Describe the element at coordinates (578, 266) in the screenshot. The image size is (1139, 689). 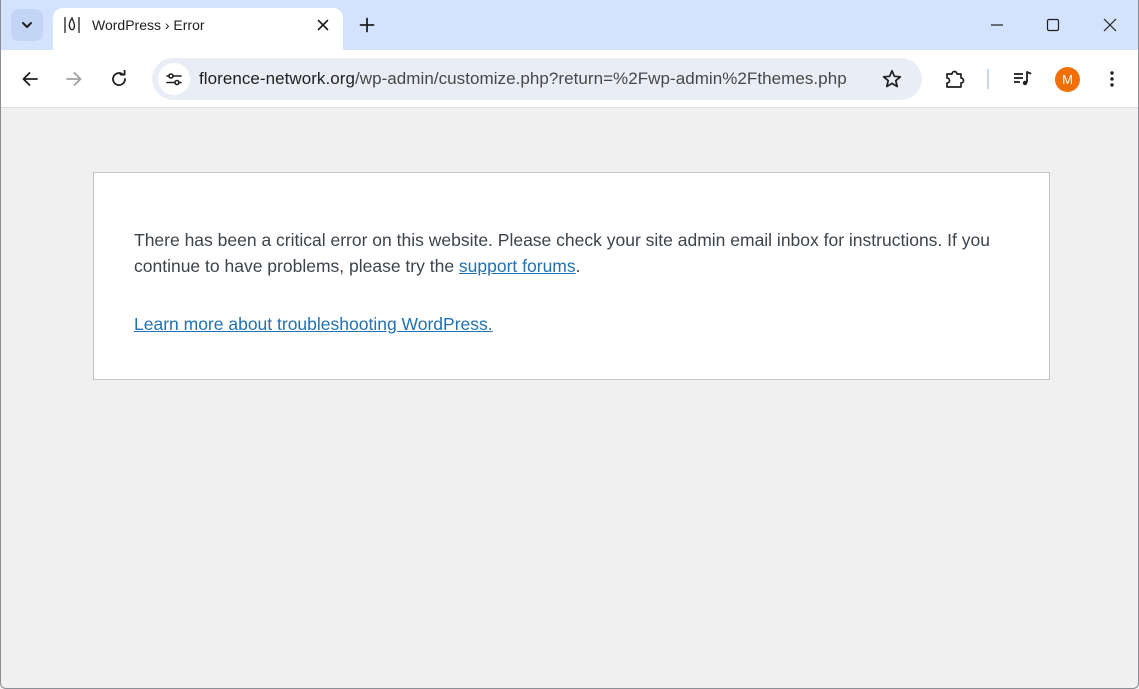
I see `error-message-end: .` at that location.